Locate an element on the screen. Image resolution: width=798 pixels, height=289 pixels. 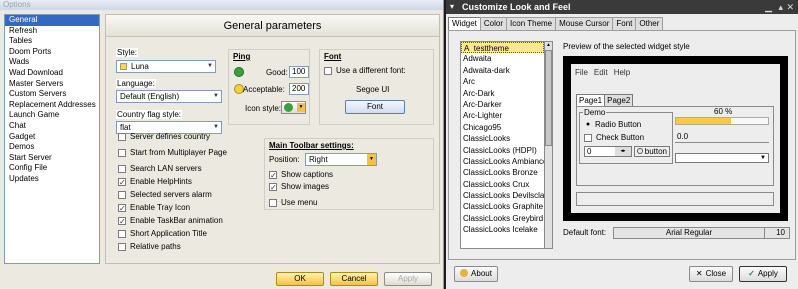
acceptable-ping-input: 200 is located at coordinates (299, 89).